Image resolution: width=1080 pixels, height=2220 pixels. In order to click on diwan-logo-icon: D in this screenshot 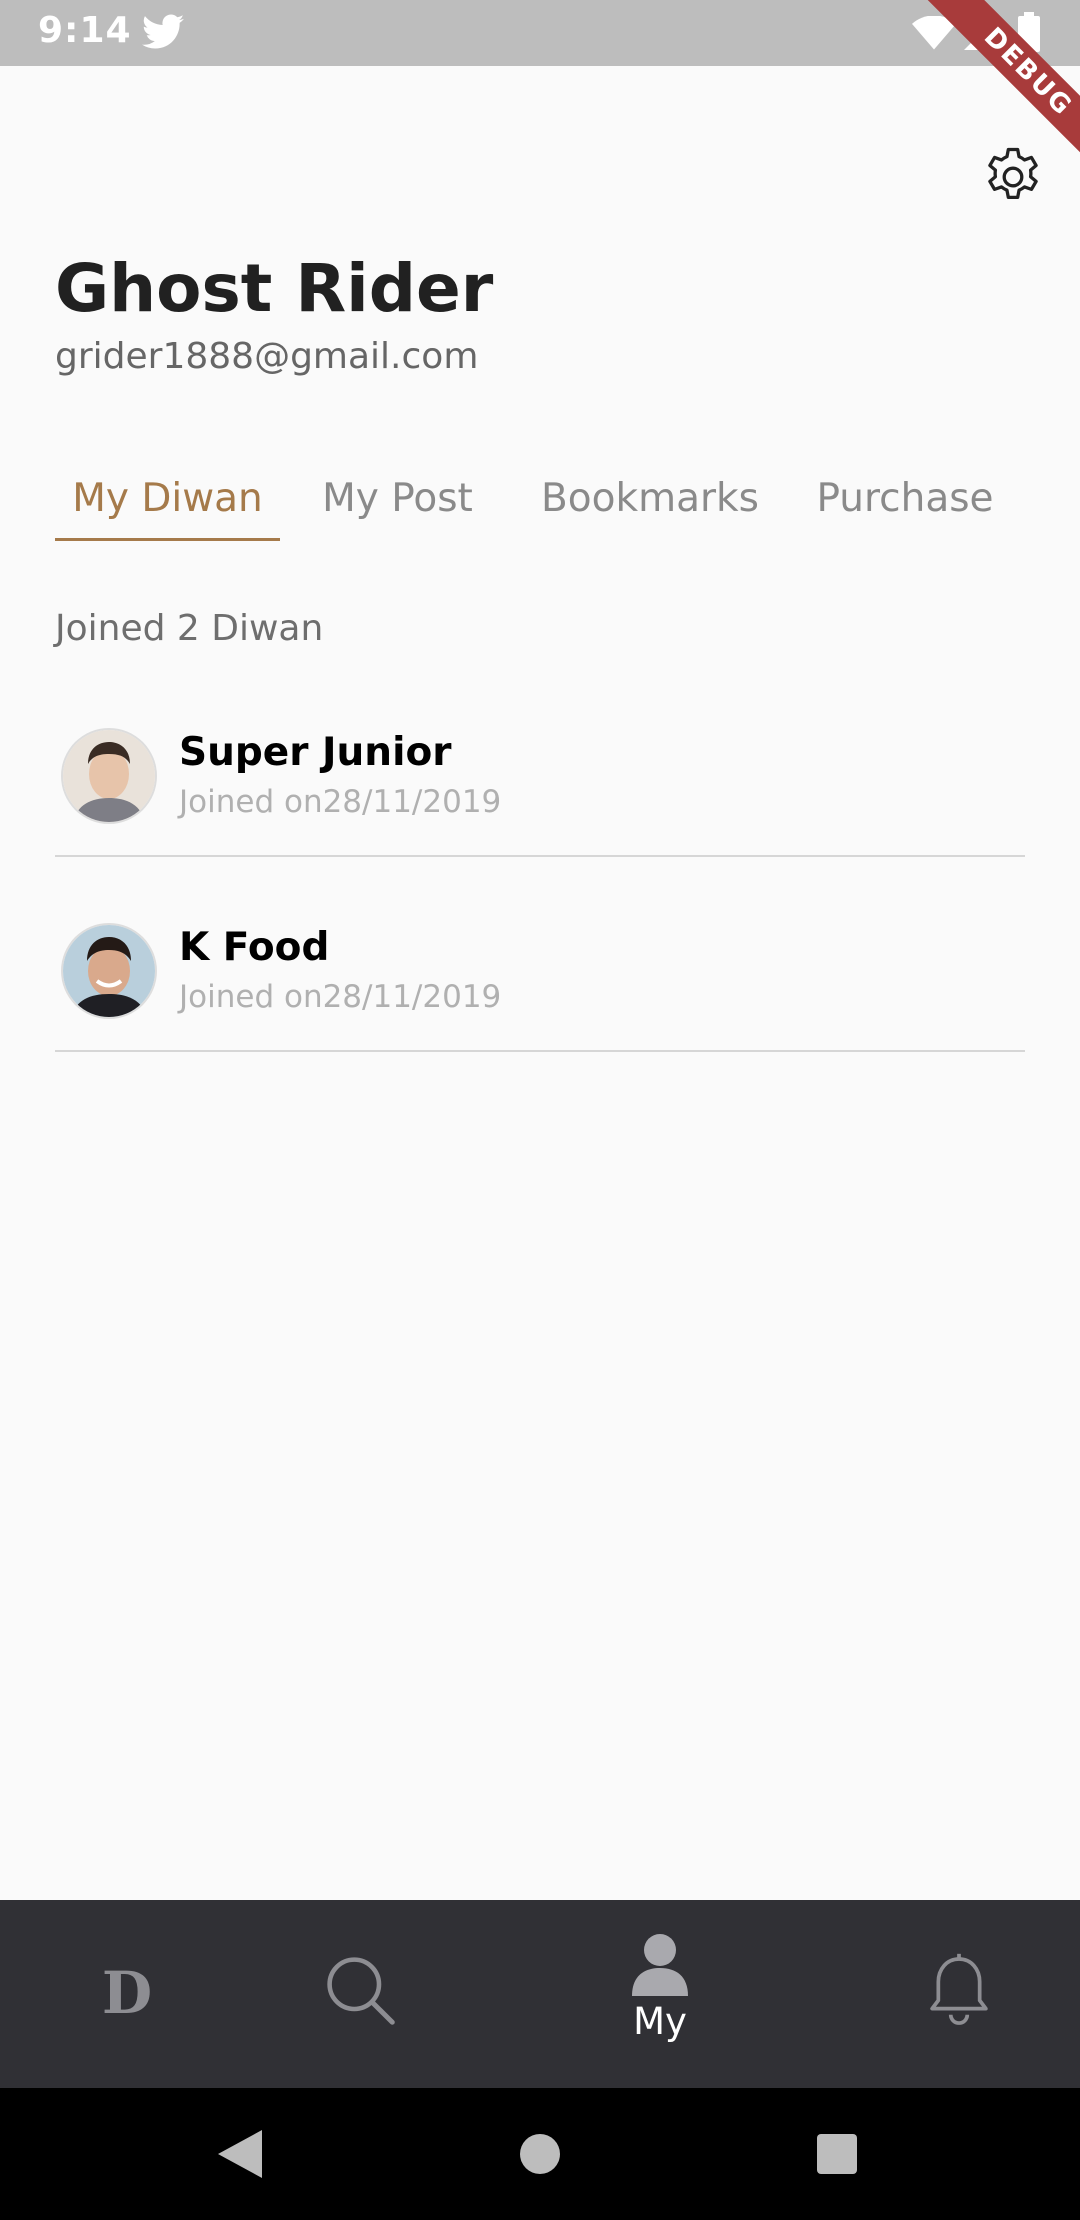, I will do `click(127, 1993)`.